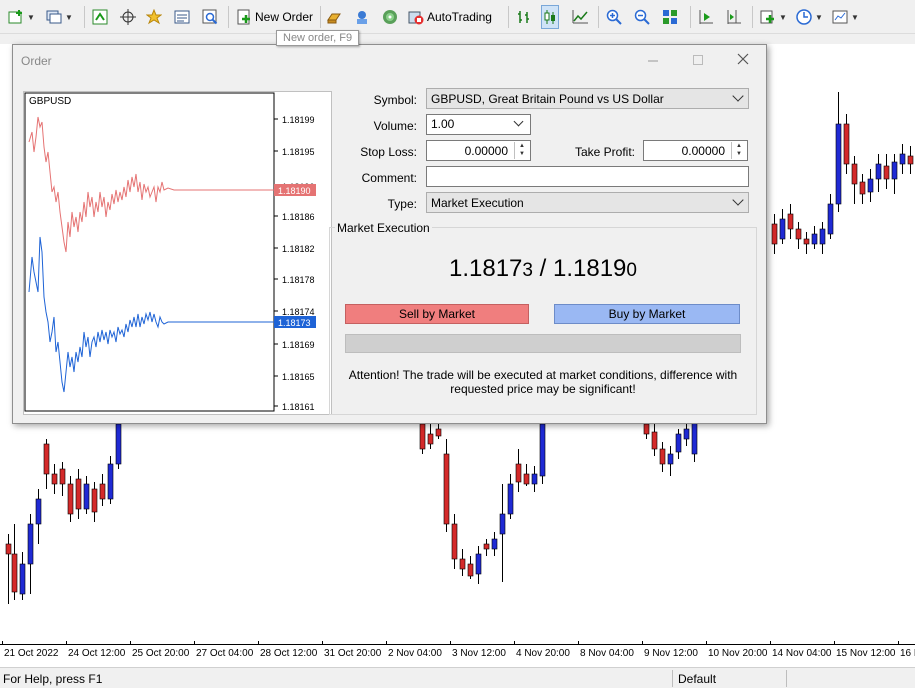 This screenshot has width=915, height=688. I want to click on market-watch-button, so click(100, 17).